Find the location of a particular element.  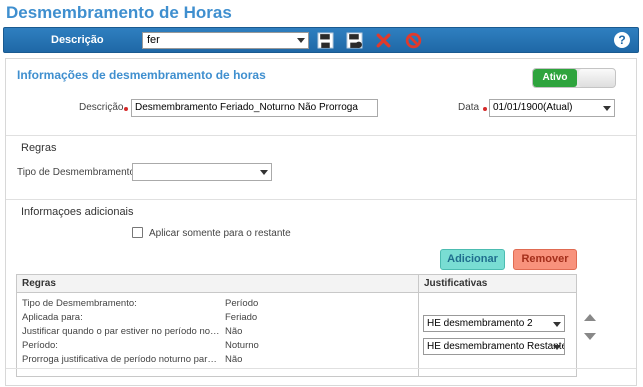

descricao-label: Descrição is located at coordinates (101, 107).